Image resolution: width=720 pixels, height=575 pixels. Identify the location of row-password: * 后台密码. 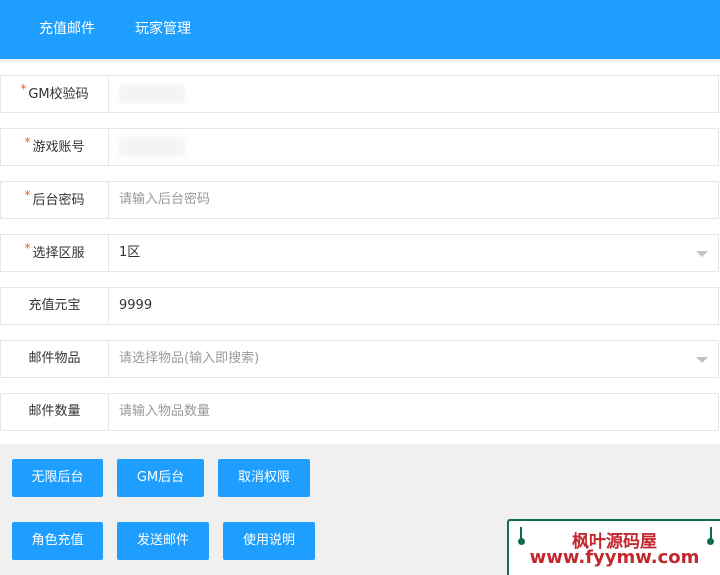
(359, 200).